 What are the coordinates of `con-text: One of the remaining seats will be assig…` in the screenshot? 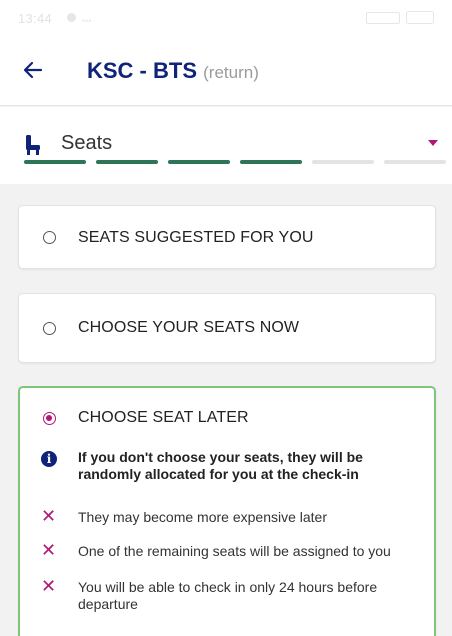 It's located at (234, 551).